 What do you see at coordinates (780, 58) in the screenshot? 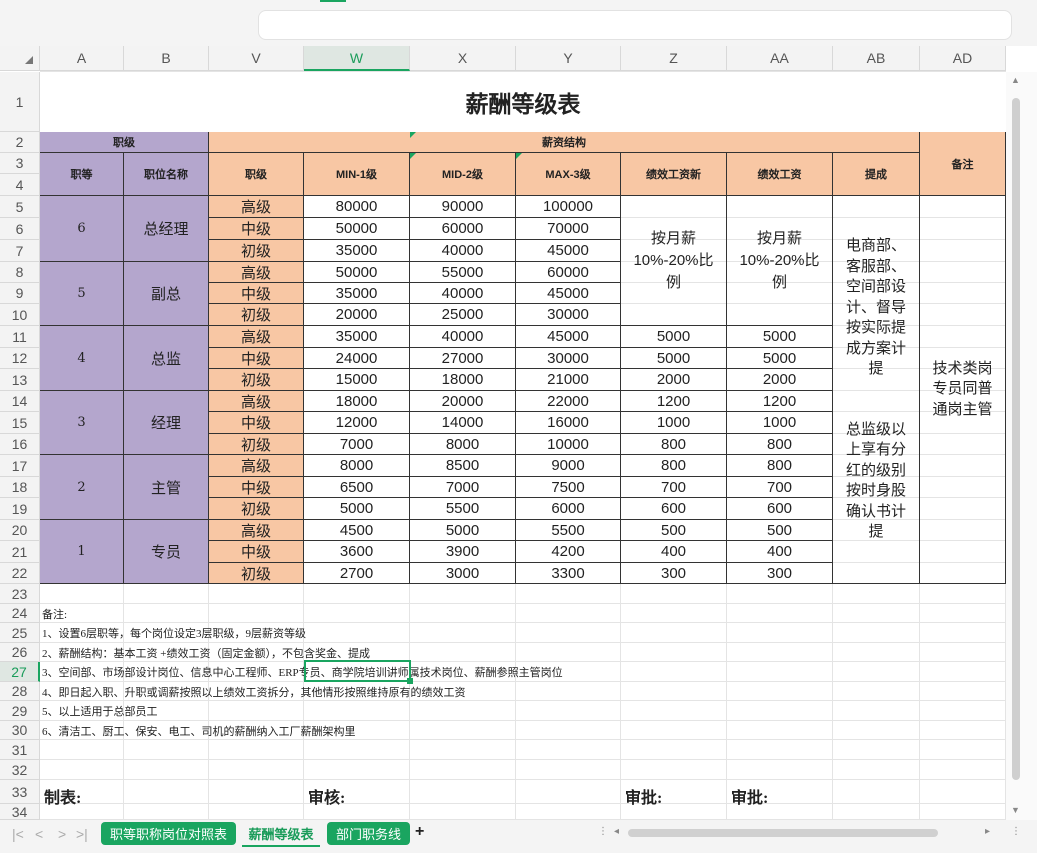
I see `column-header-aa: AA` at bounding box center [780, 58].